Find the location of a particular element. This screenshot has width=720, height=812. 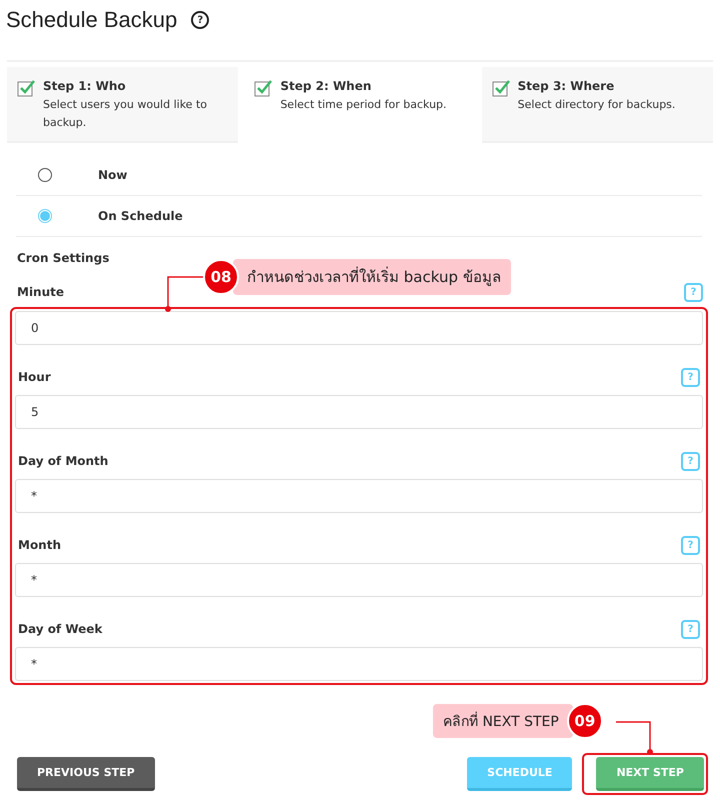

field-label: Month is located at coordinates (40, 545).